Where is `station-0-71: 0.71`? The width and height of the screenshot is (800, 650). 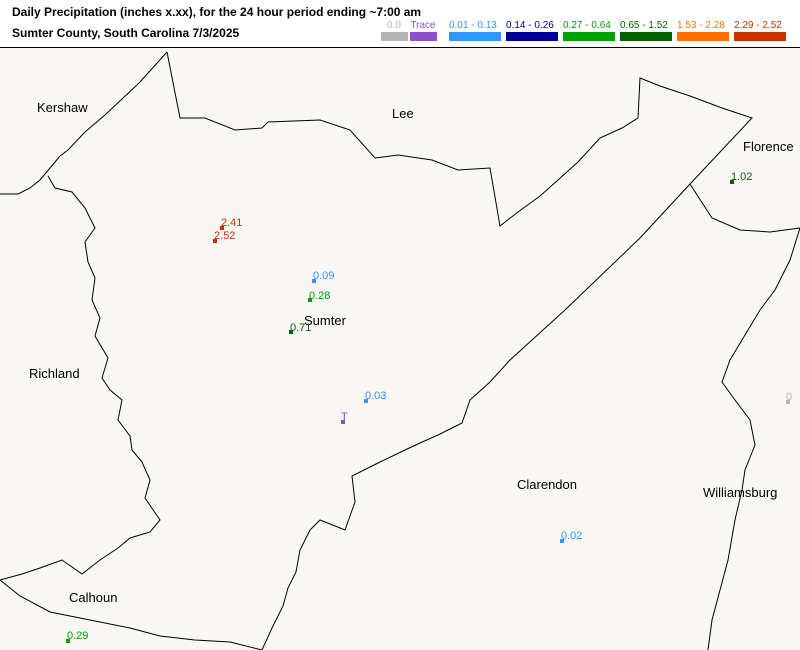
station-0-71: 0.71 is located at coordinates (300, 328).